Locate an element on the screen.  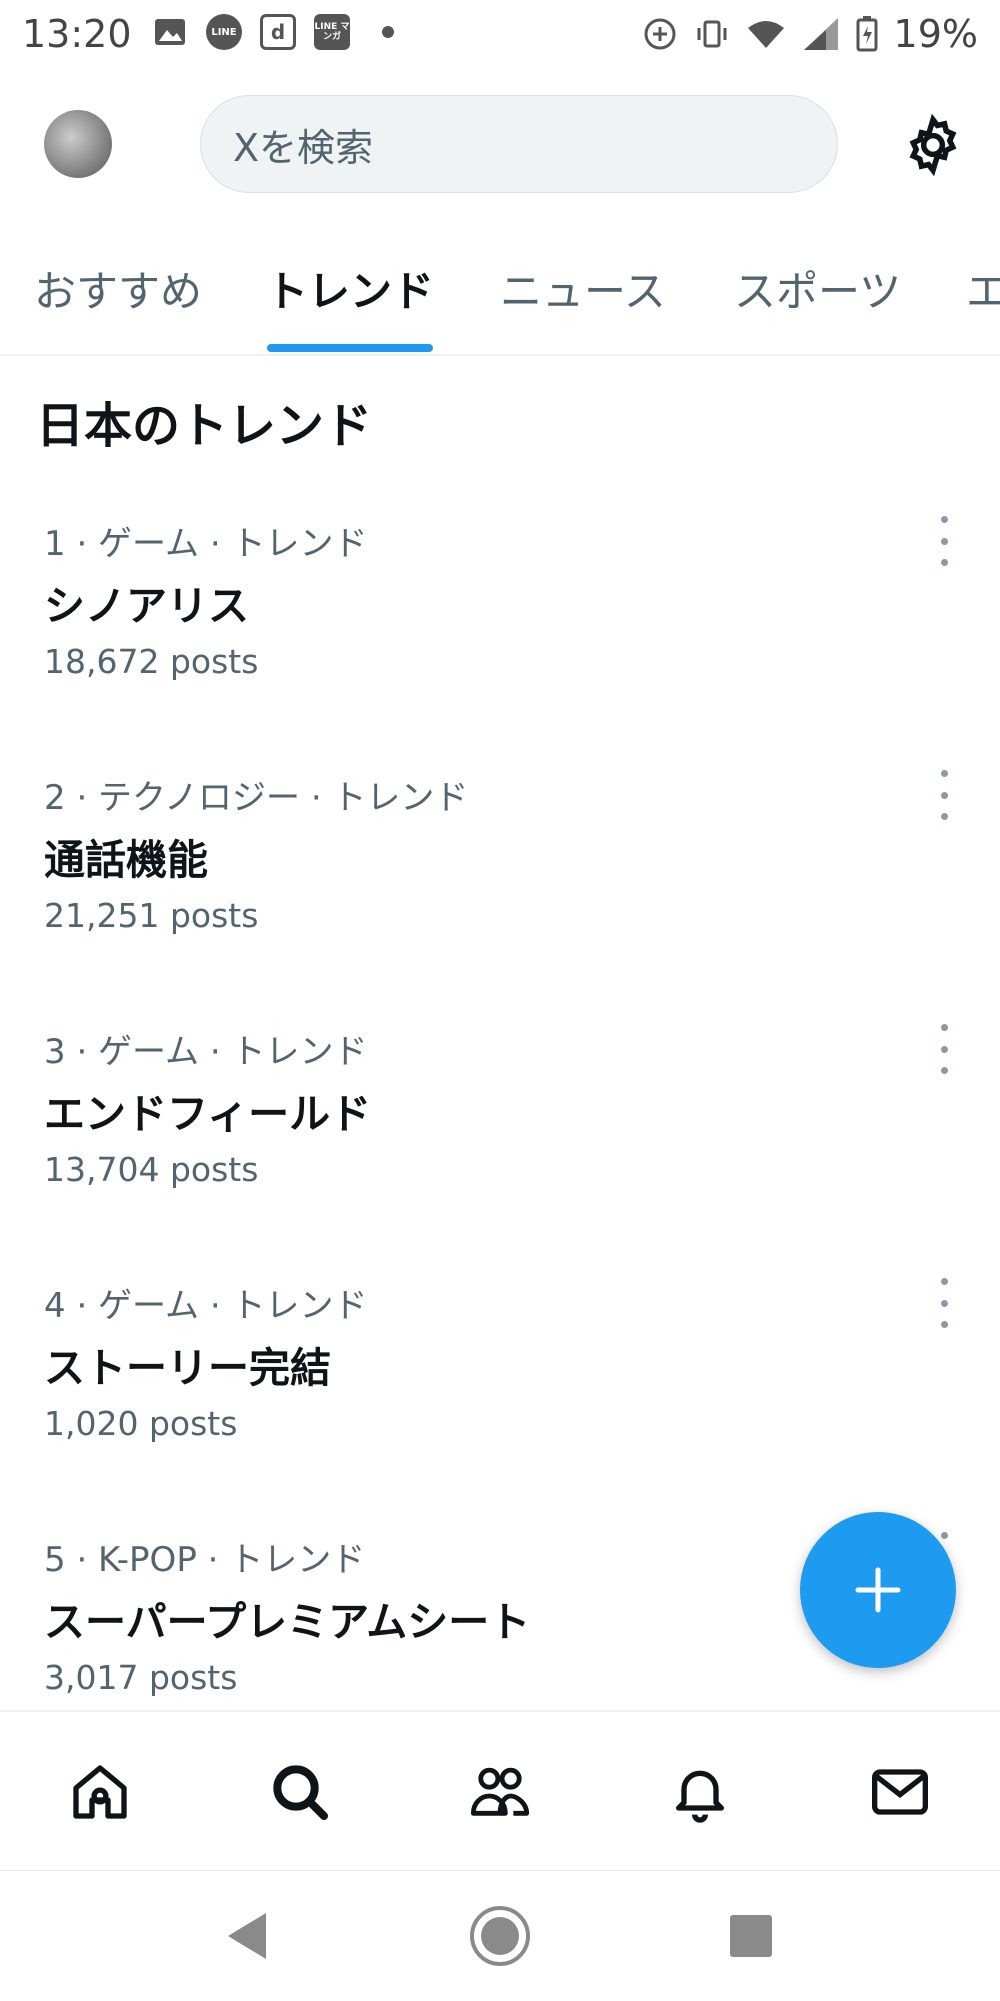
battery-icon is located at coordinates (867, 34).